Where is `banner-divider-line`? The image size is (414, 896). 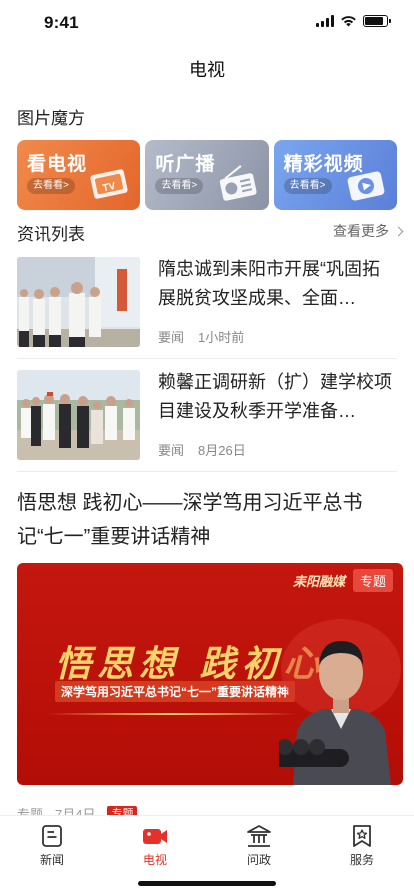
banner-divider-line is located at coordinates (172, 714).